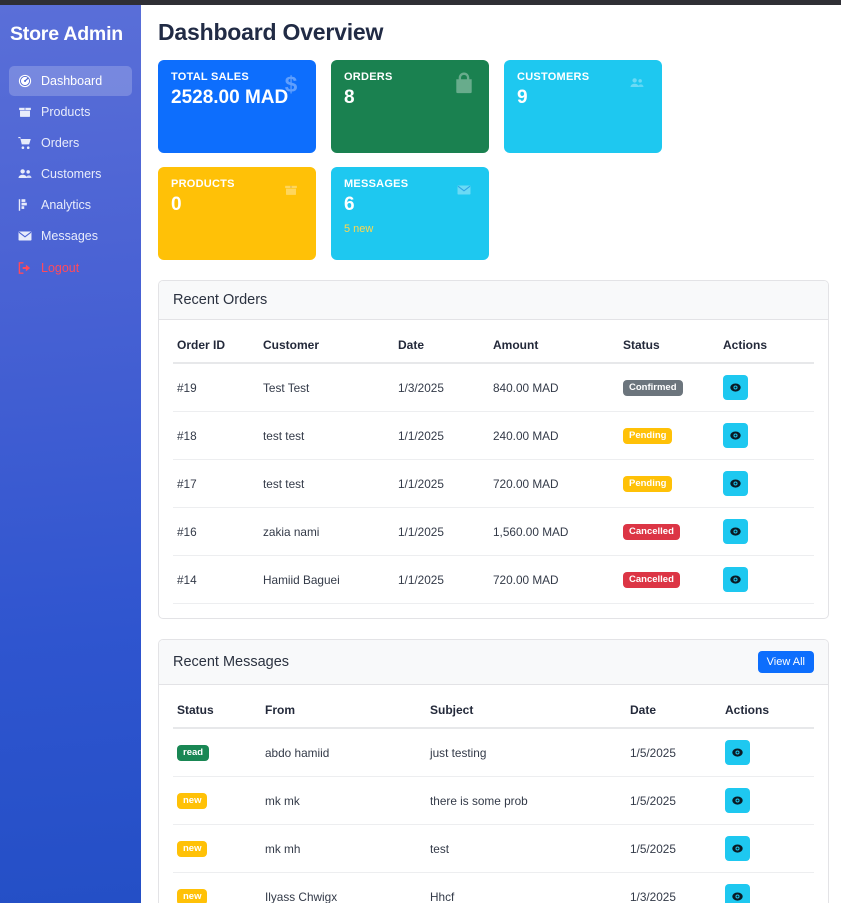 The image size is (841, 903). What do you see at coordinates (410, 213) in the screenshot?
I see `stat-card-messages: MESSAGES 6 5 new` at bounding box center [410, 213].